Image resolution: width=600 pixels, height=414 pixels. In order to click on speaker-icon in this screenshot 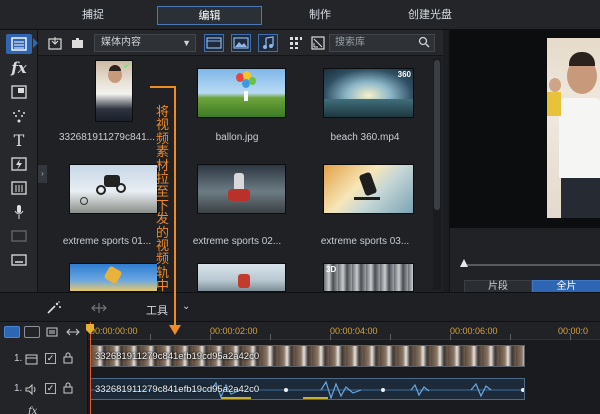, I will do `click(31, 389)`.